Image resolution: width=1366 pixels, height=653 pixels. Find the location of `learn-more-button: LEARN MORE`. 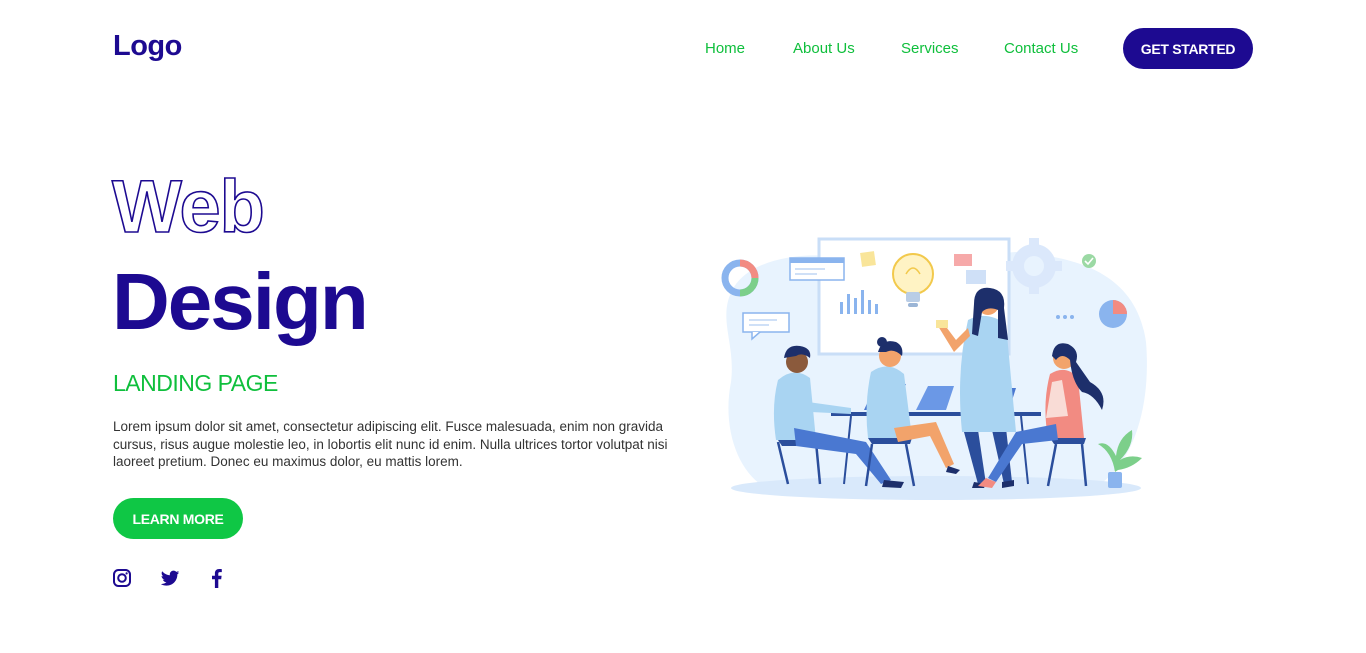

learn-more-button: LEARN MORE is located at coordinates (178, 518).